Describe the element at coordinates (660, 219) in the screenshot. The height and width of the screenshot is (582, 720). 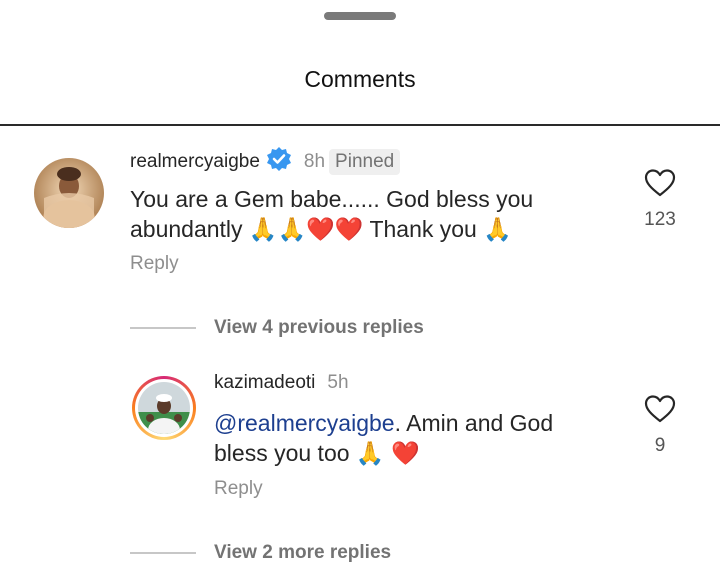
I see `like-count: 123` at that location.